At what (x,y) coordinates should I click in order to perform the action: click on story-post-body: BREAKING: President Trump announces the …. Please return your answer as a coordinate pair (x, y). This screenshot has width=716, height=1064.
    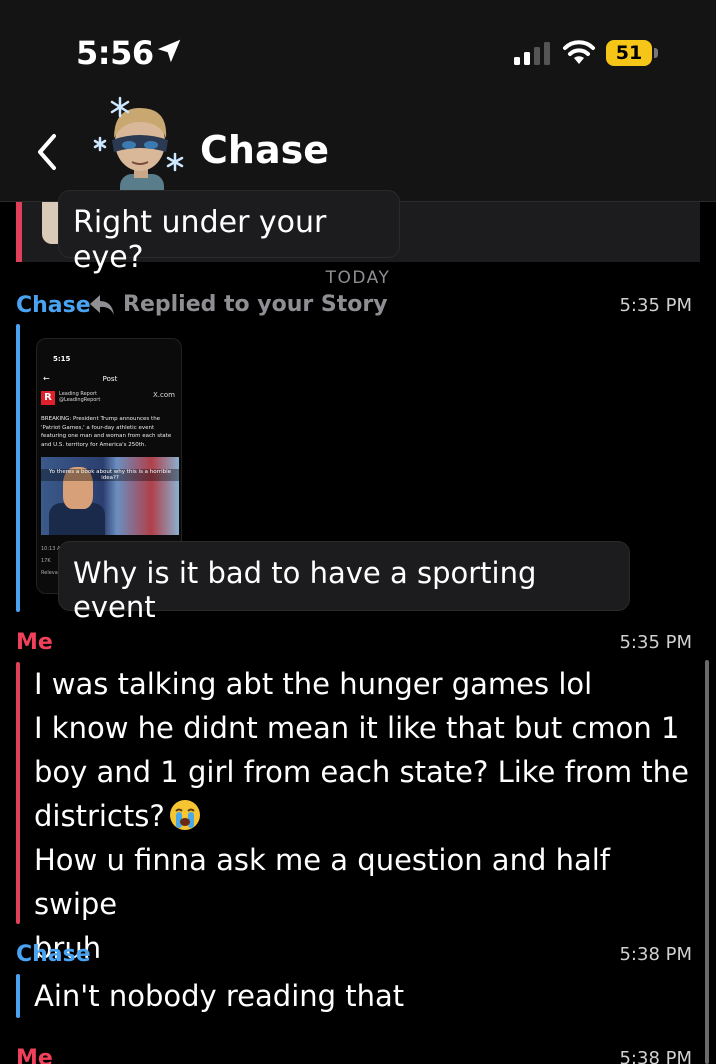
    Looking at the image, I should click on (106, 432).